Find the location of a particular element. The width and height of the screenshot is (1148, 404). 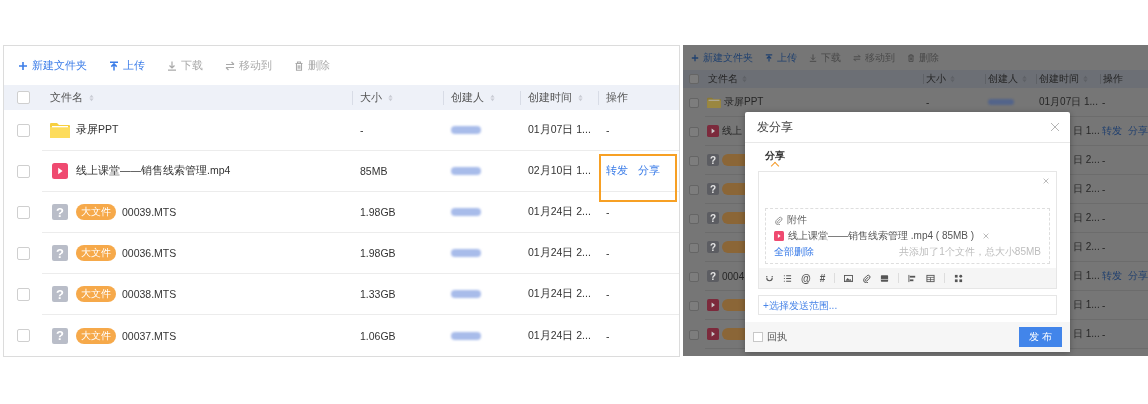

format-button: # is located at coordinates (822, 278).